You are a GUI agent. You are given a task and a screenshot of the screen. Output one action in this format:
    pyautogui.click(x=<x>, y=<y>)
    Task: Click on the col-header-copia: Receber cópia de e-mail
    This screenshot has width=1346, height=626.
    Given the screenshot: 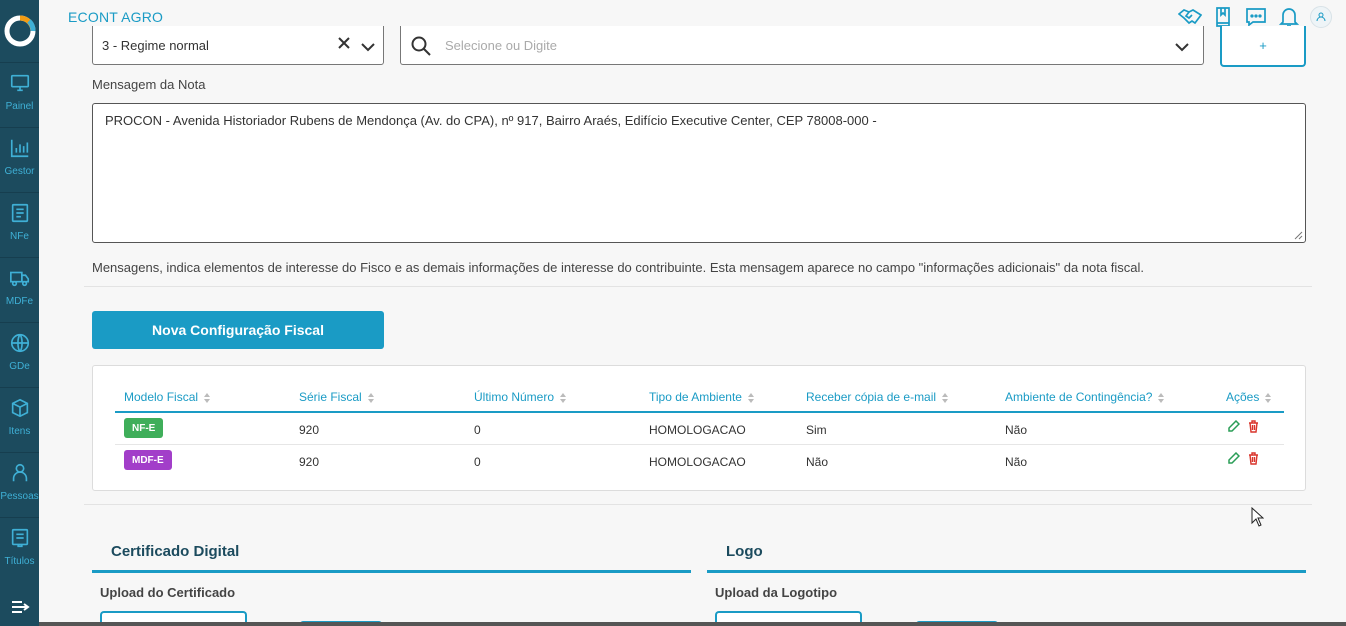 What is the action you would take?
    pyautogui.click(x=877, y=397)
    